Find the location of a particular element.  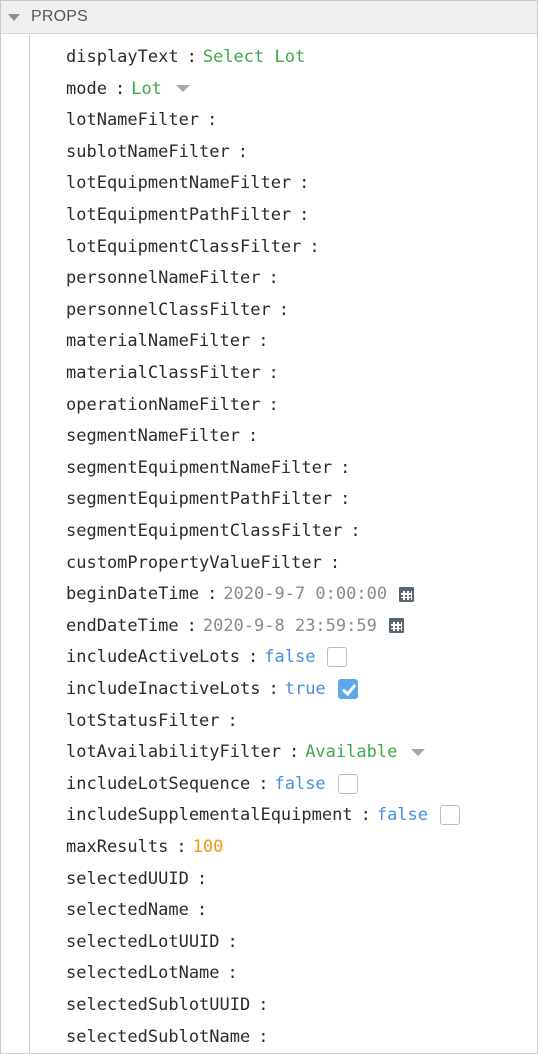

prop-key: selectedLotName is located at coordinates (143, 973).